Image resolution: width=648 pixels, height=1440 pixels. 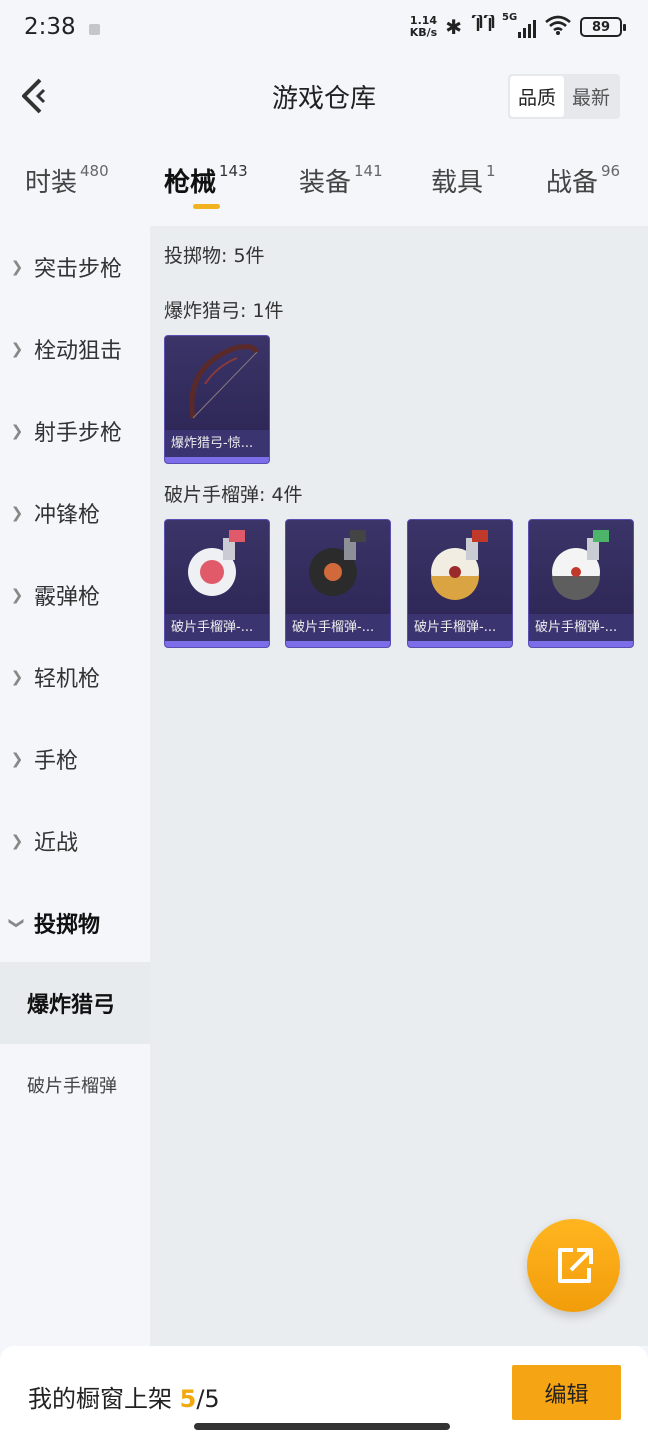 I want to click on sidebar-item-smg: ❯ 冲锋枪, so click(x=75, y=513).